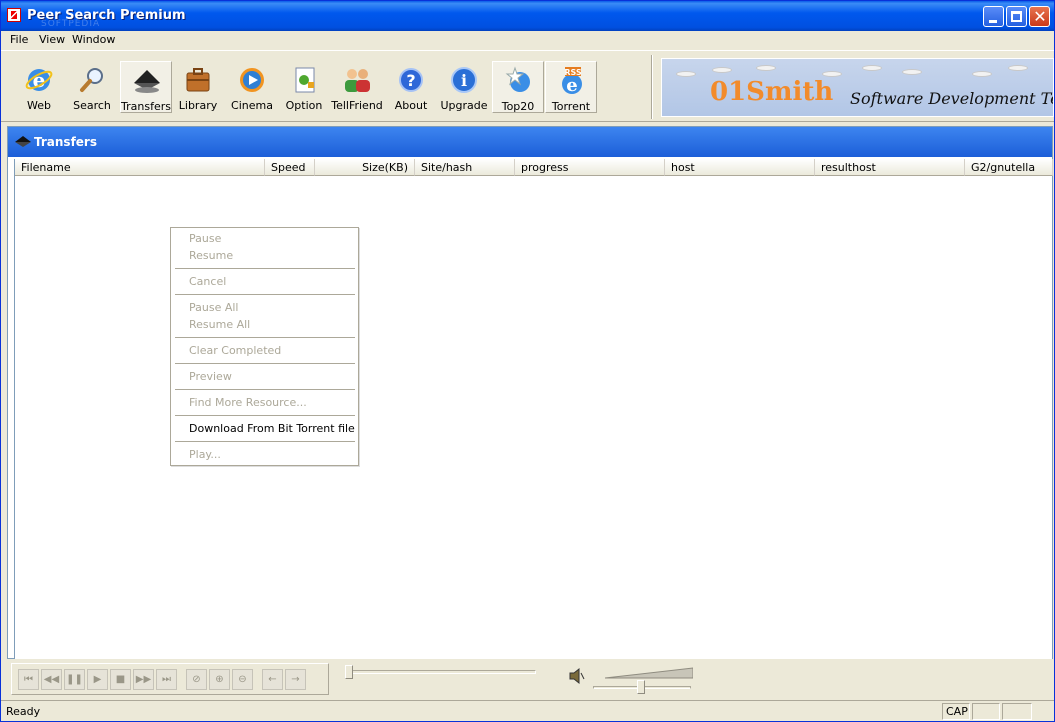 Image resolution: width=1055 pixels, height=722 pixels. Describe the element at coordinates (39, 105) in the screenshot. I see `toolbar-label: Web` at that location.